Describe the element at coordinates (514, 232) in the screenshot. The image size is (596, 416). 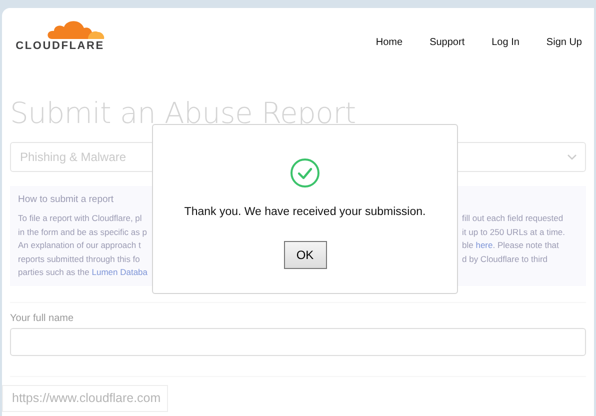
I see `info-text-line: it up to 250 URLs at a time.` at that location.